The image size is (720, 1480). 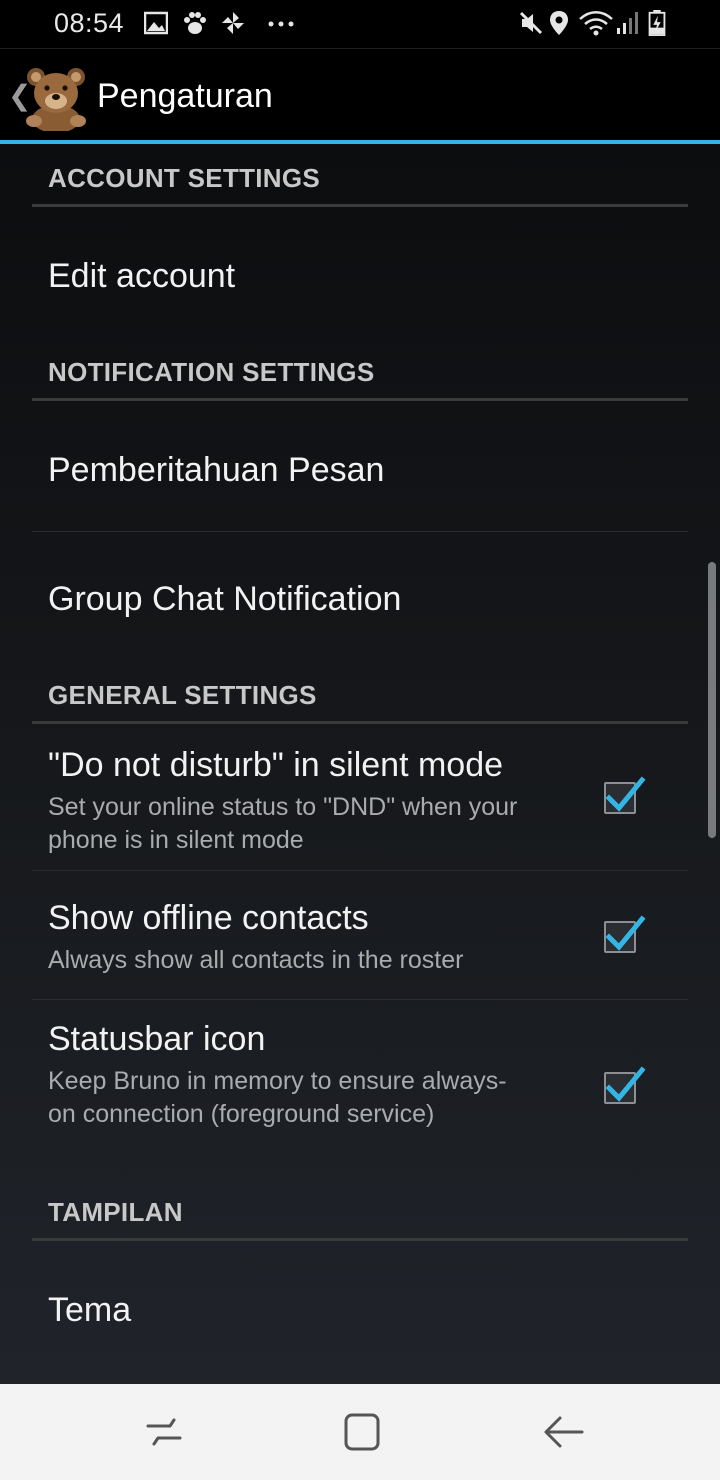 What do you see at coordinates (225, 599) in the screenshot?
I see `pref-title: Group Chat Notification` at bounding box center [225, 599].